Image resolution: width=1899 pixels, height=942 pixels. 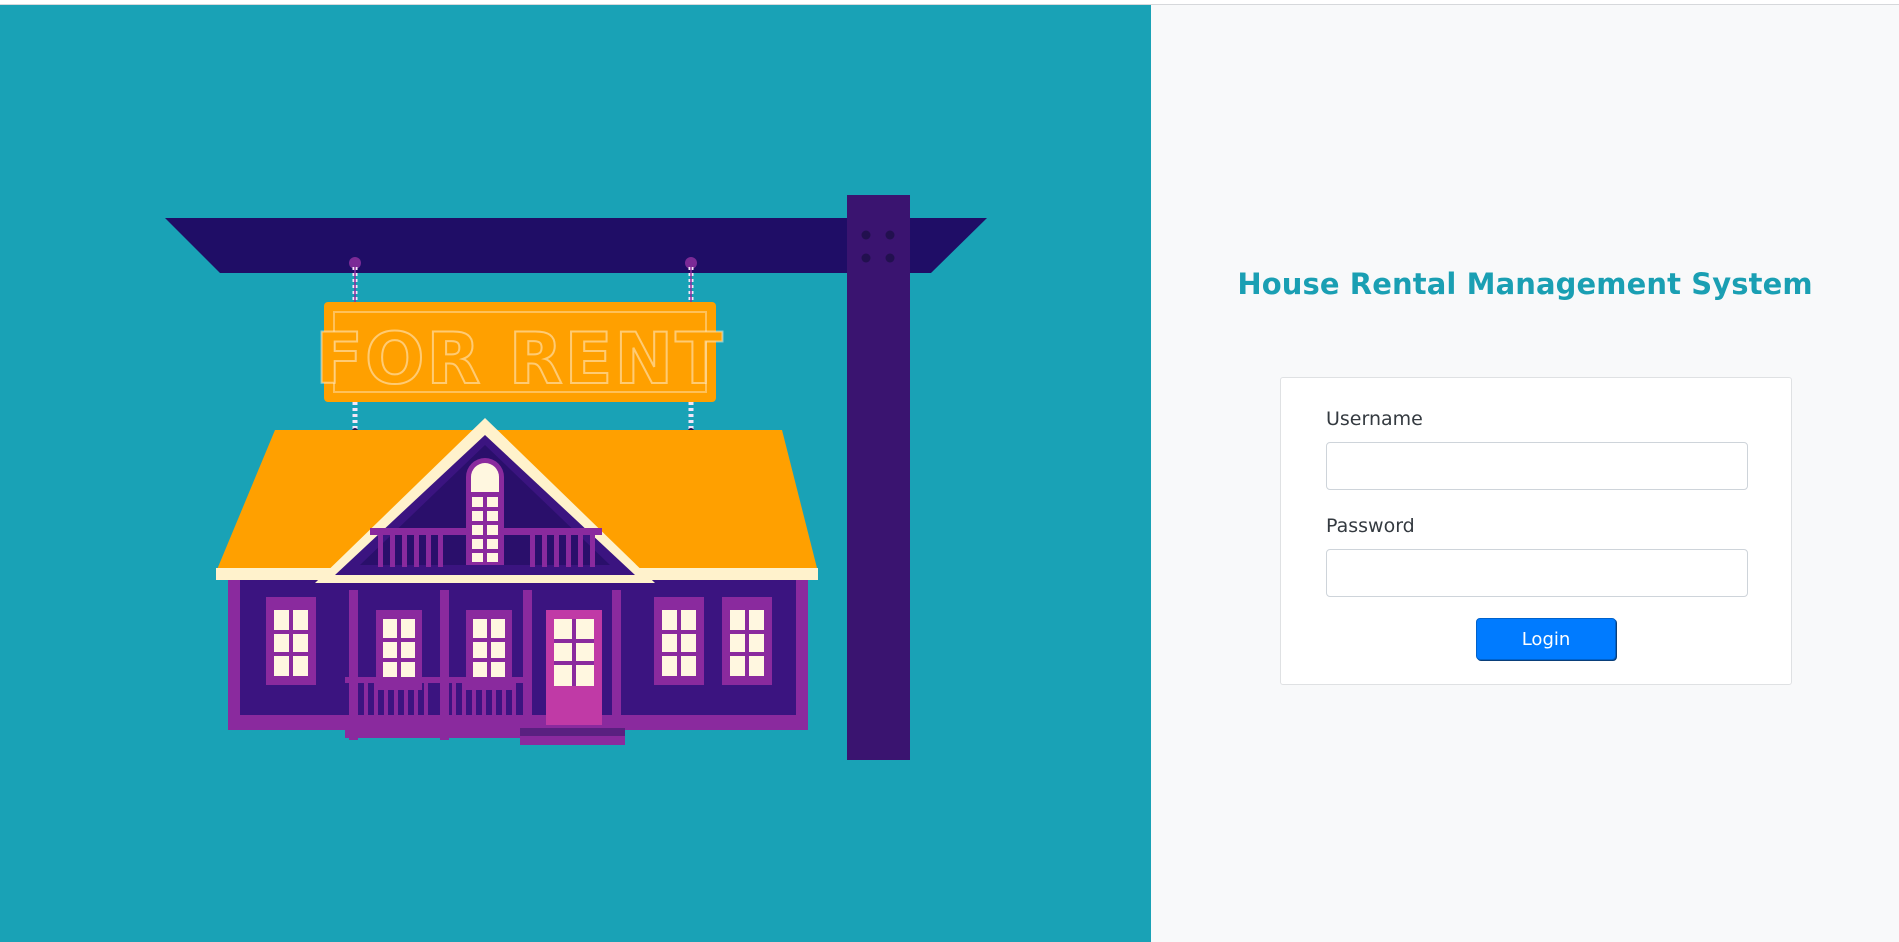 I want to click on for-rent-text: FOR RENT, so click(x=520, y=359).